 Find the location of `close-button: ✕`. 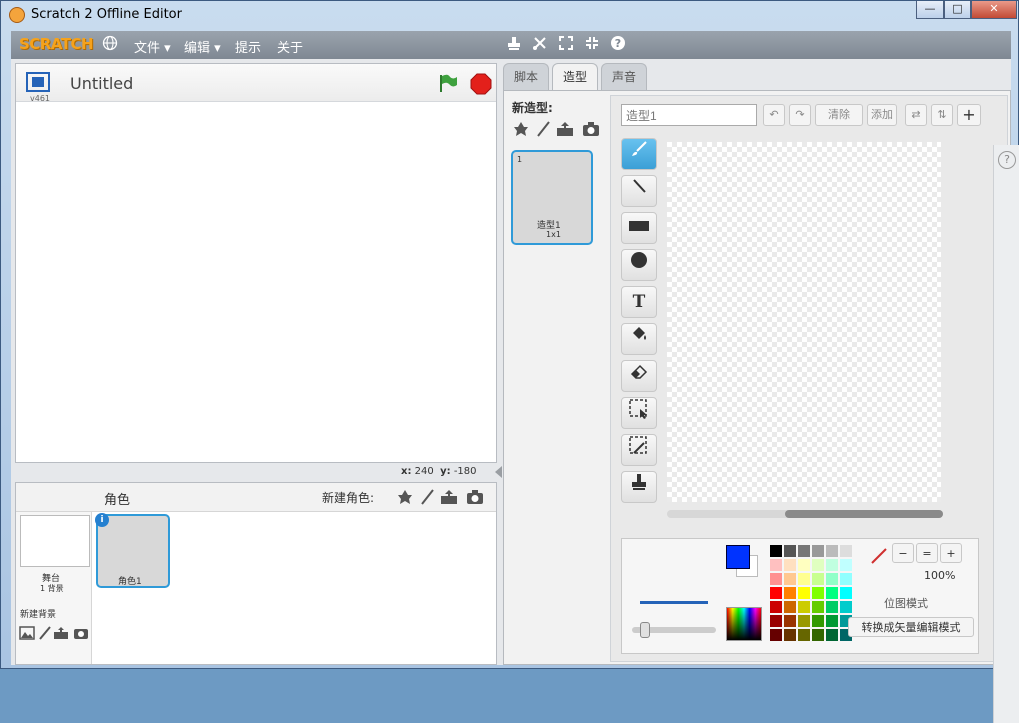

close-button: ✕ is located at coordinates (994, 10).